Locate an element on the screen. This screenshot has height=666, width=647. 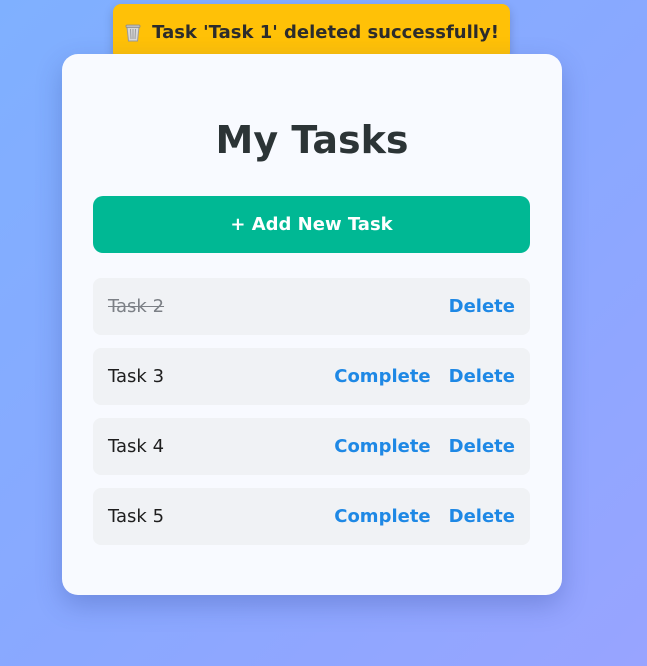
task-name: Task 5 is located at coordinates (136, 516).